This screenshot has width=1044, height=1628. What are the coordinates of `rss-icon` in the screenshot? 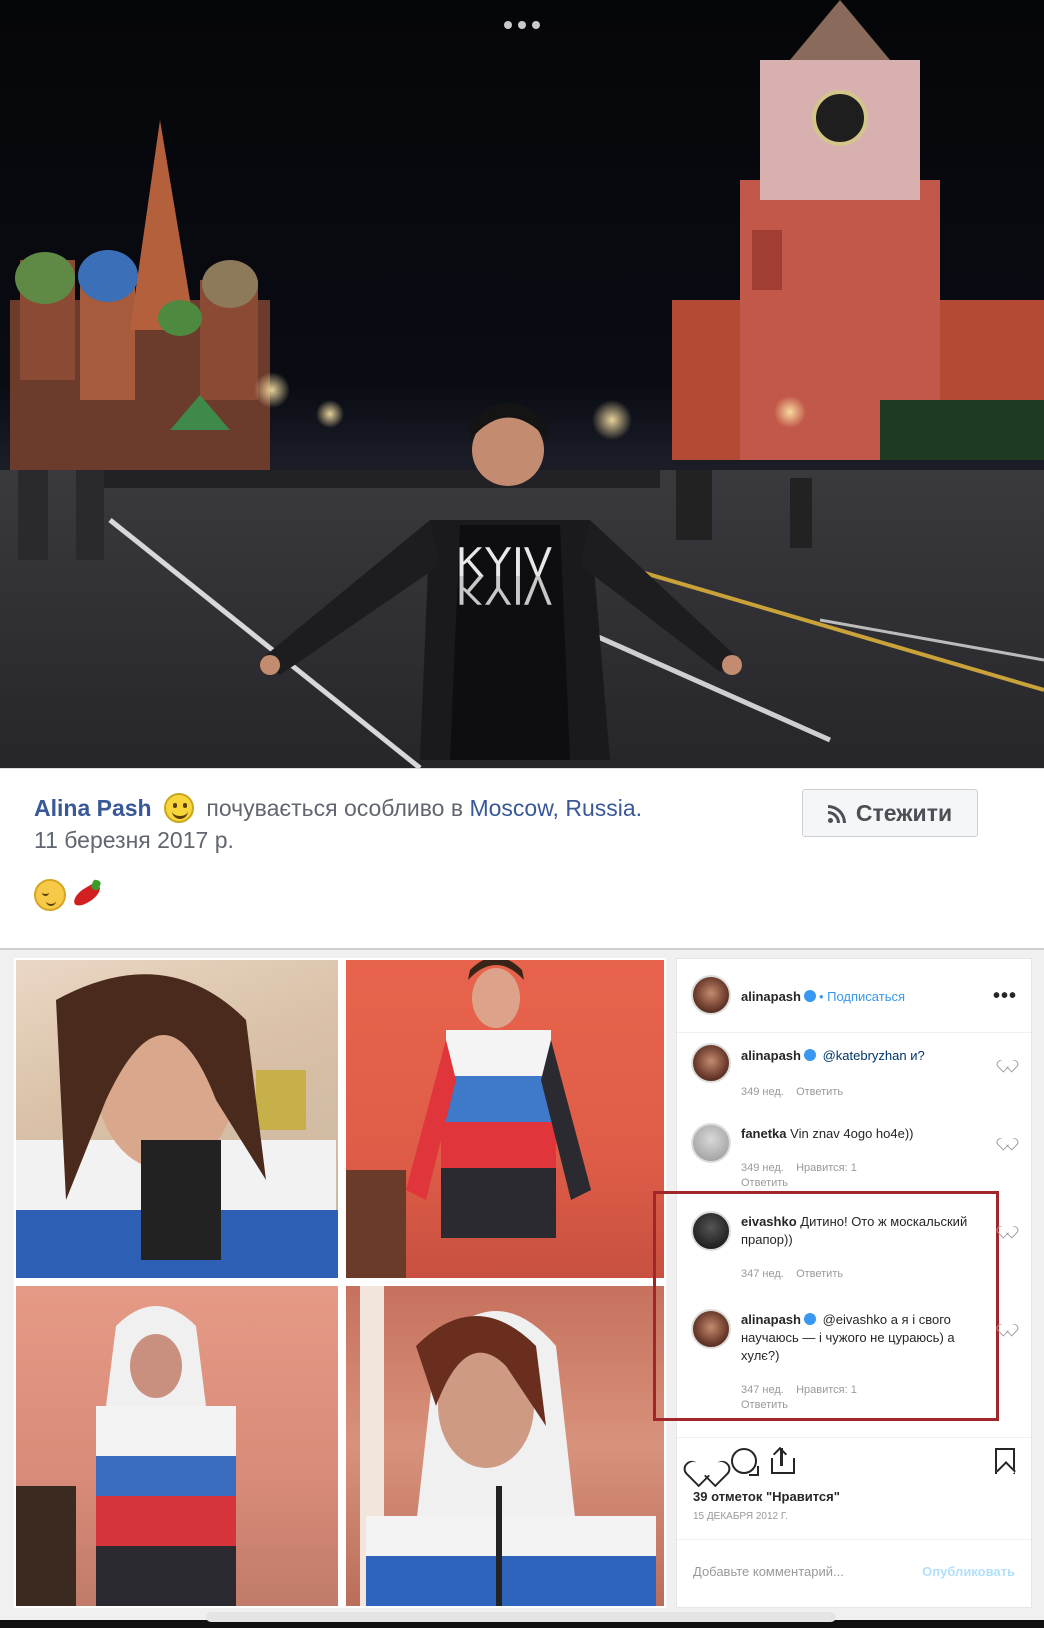 It's located at (837, 813).